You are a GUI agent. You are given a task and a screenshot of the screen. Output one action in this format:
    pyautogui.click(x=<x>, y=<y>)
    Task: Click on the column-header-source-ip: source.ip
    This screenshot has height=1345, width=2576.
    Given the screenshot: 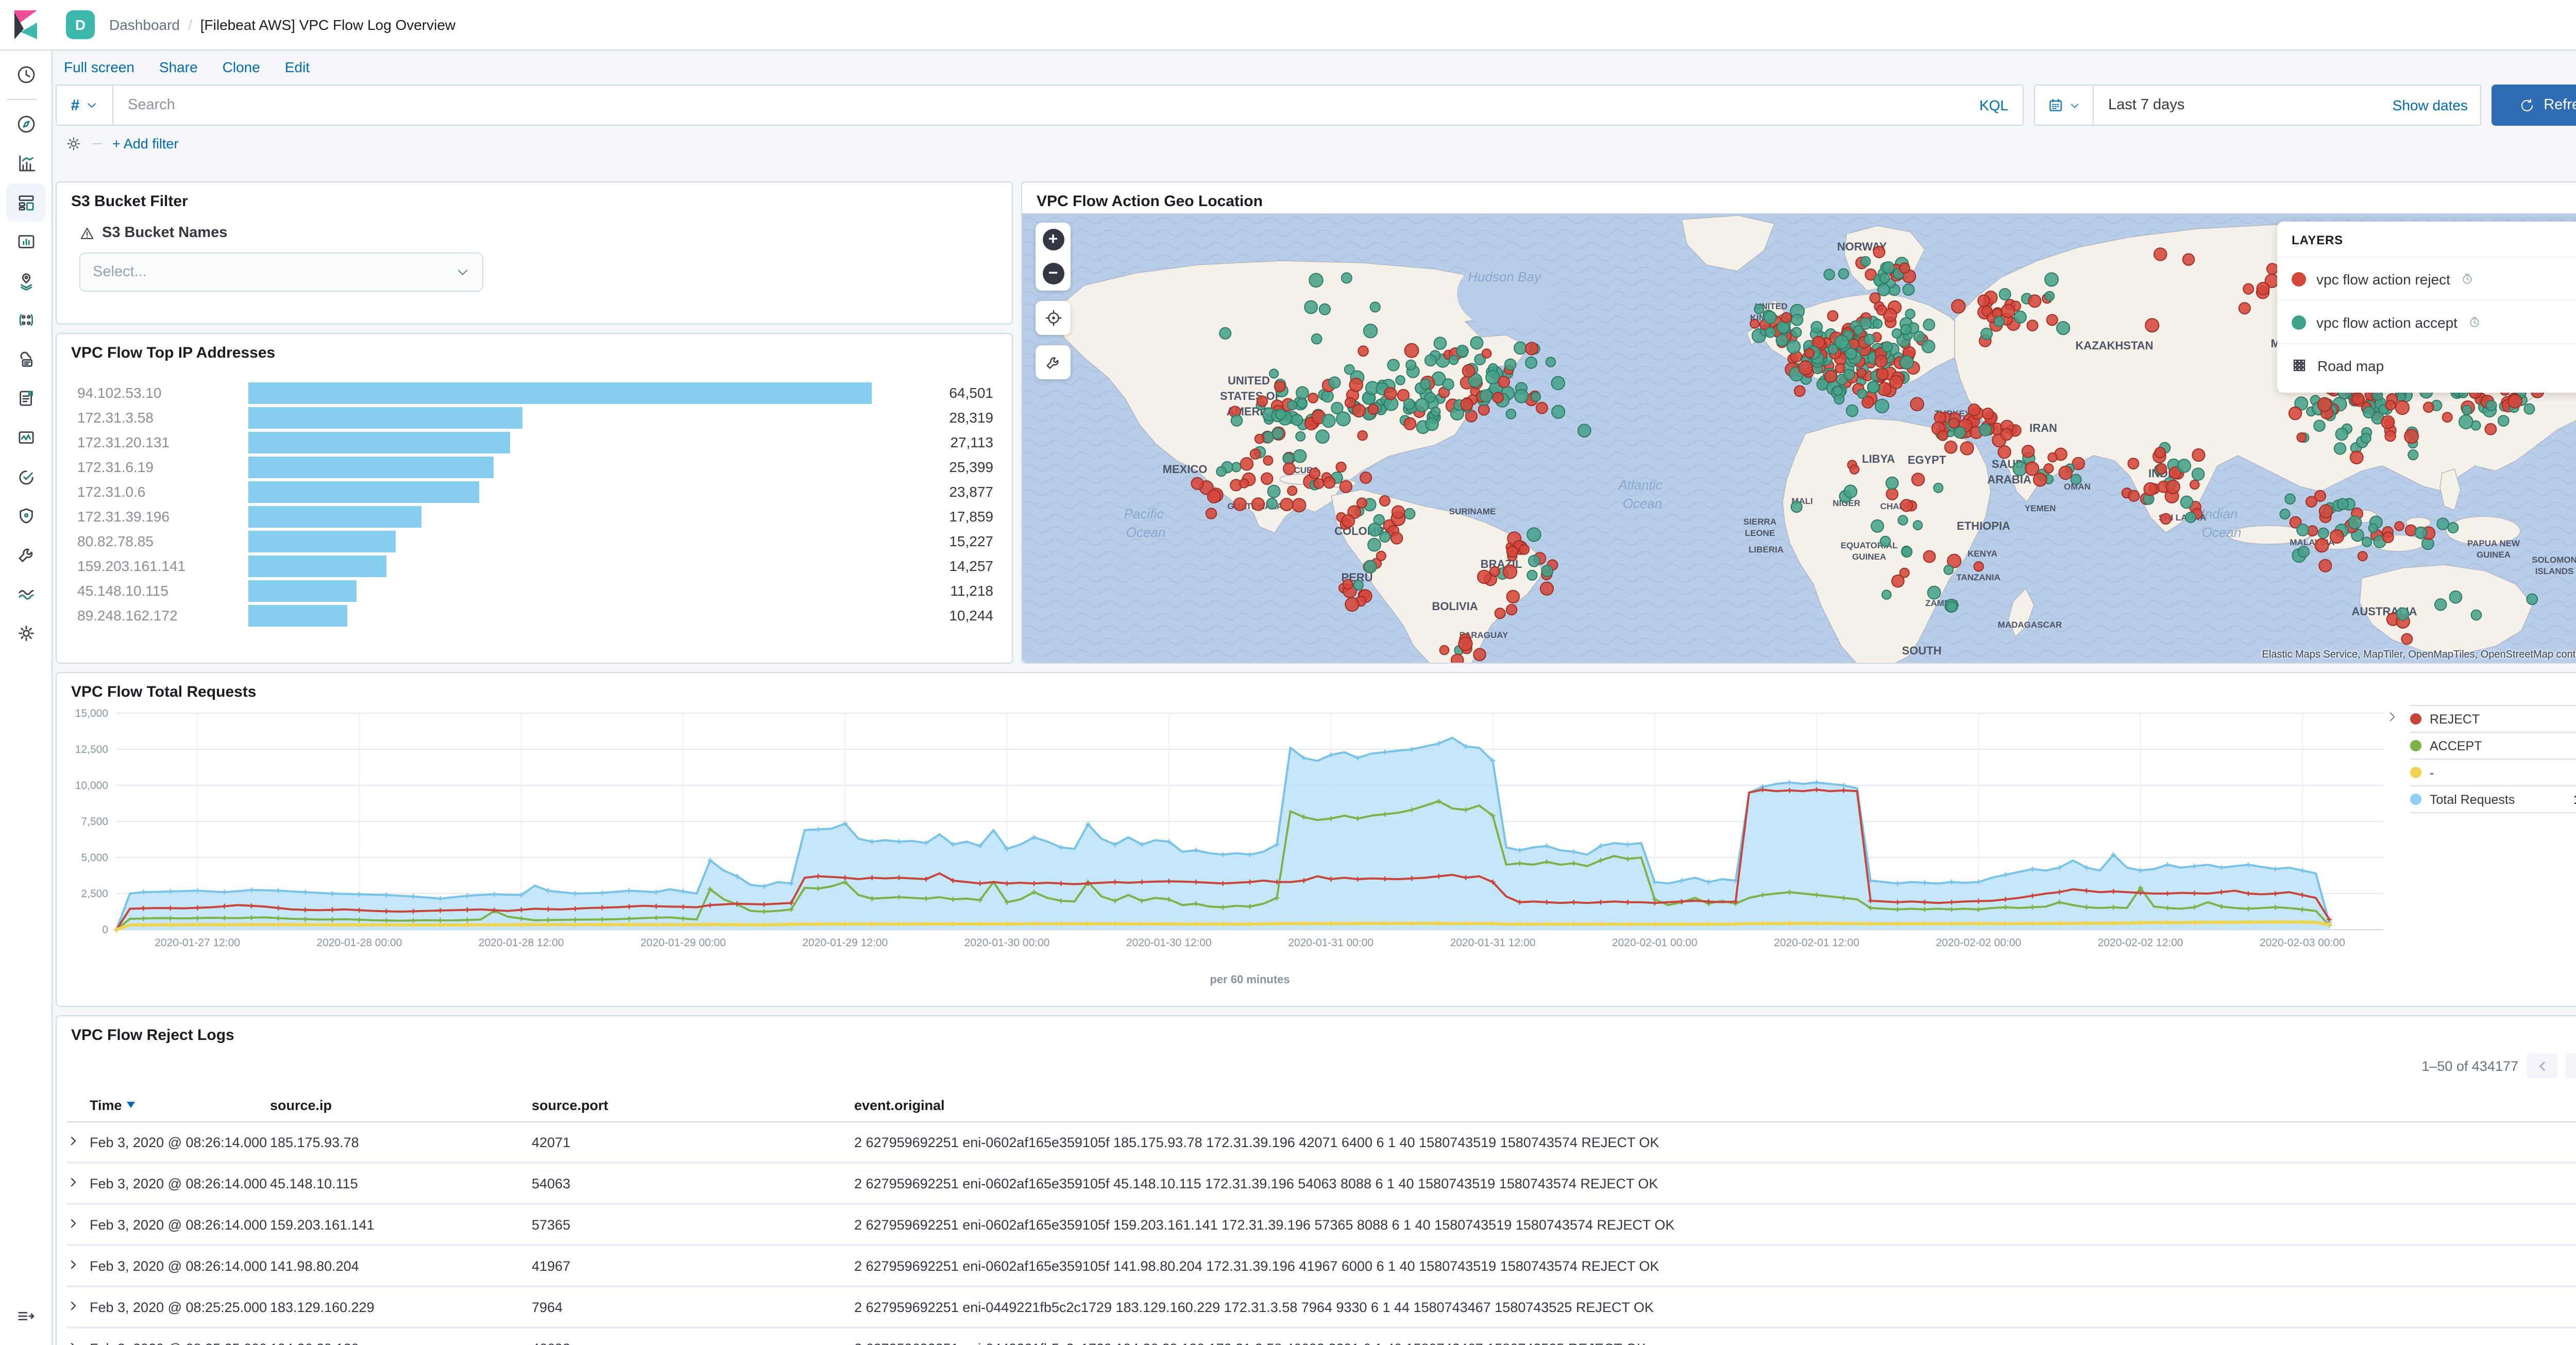 What is the action you would take?
    pyautogui.click(x=401, y=1105)
    